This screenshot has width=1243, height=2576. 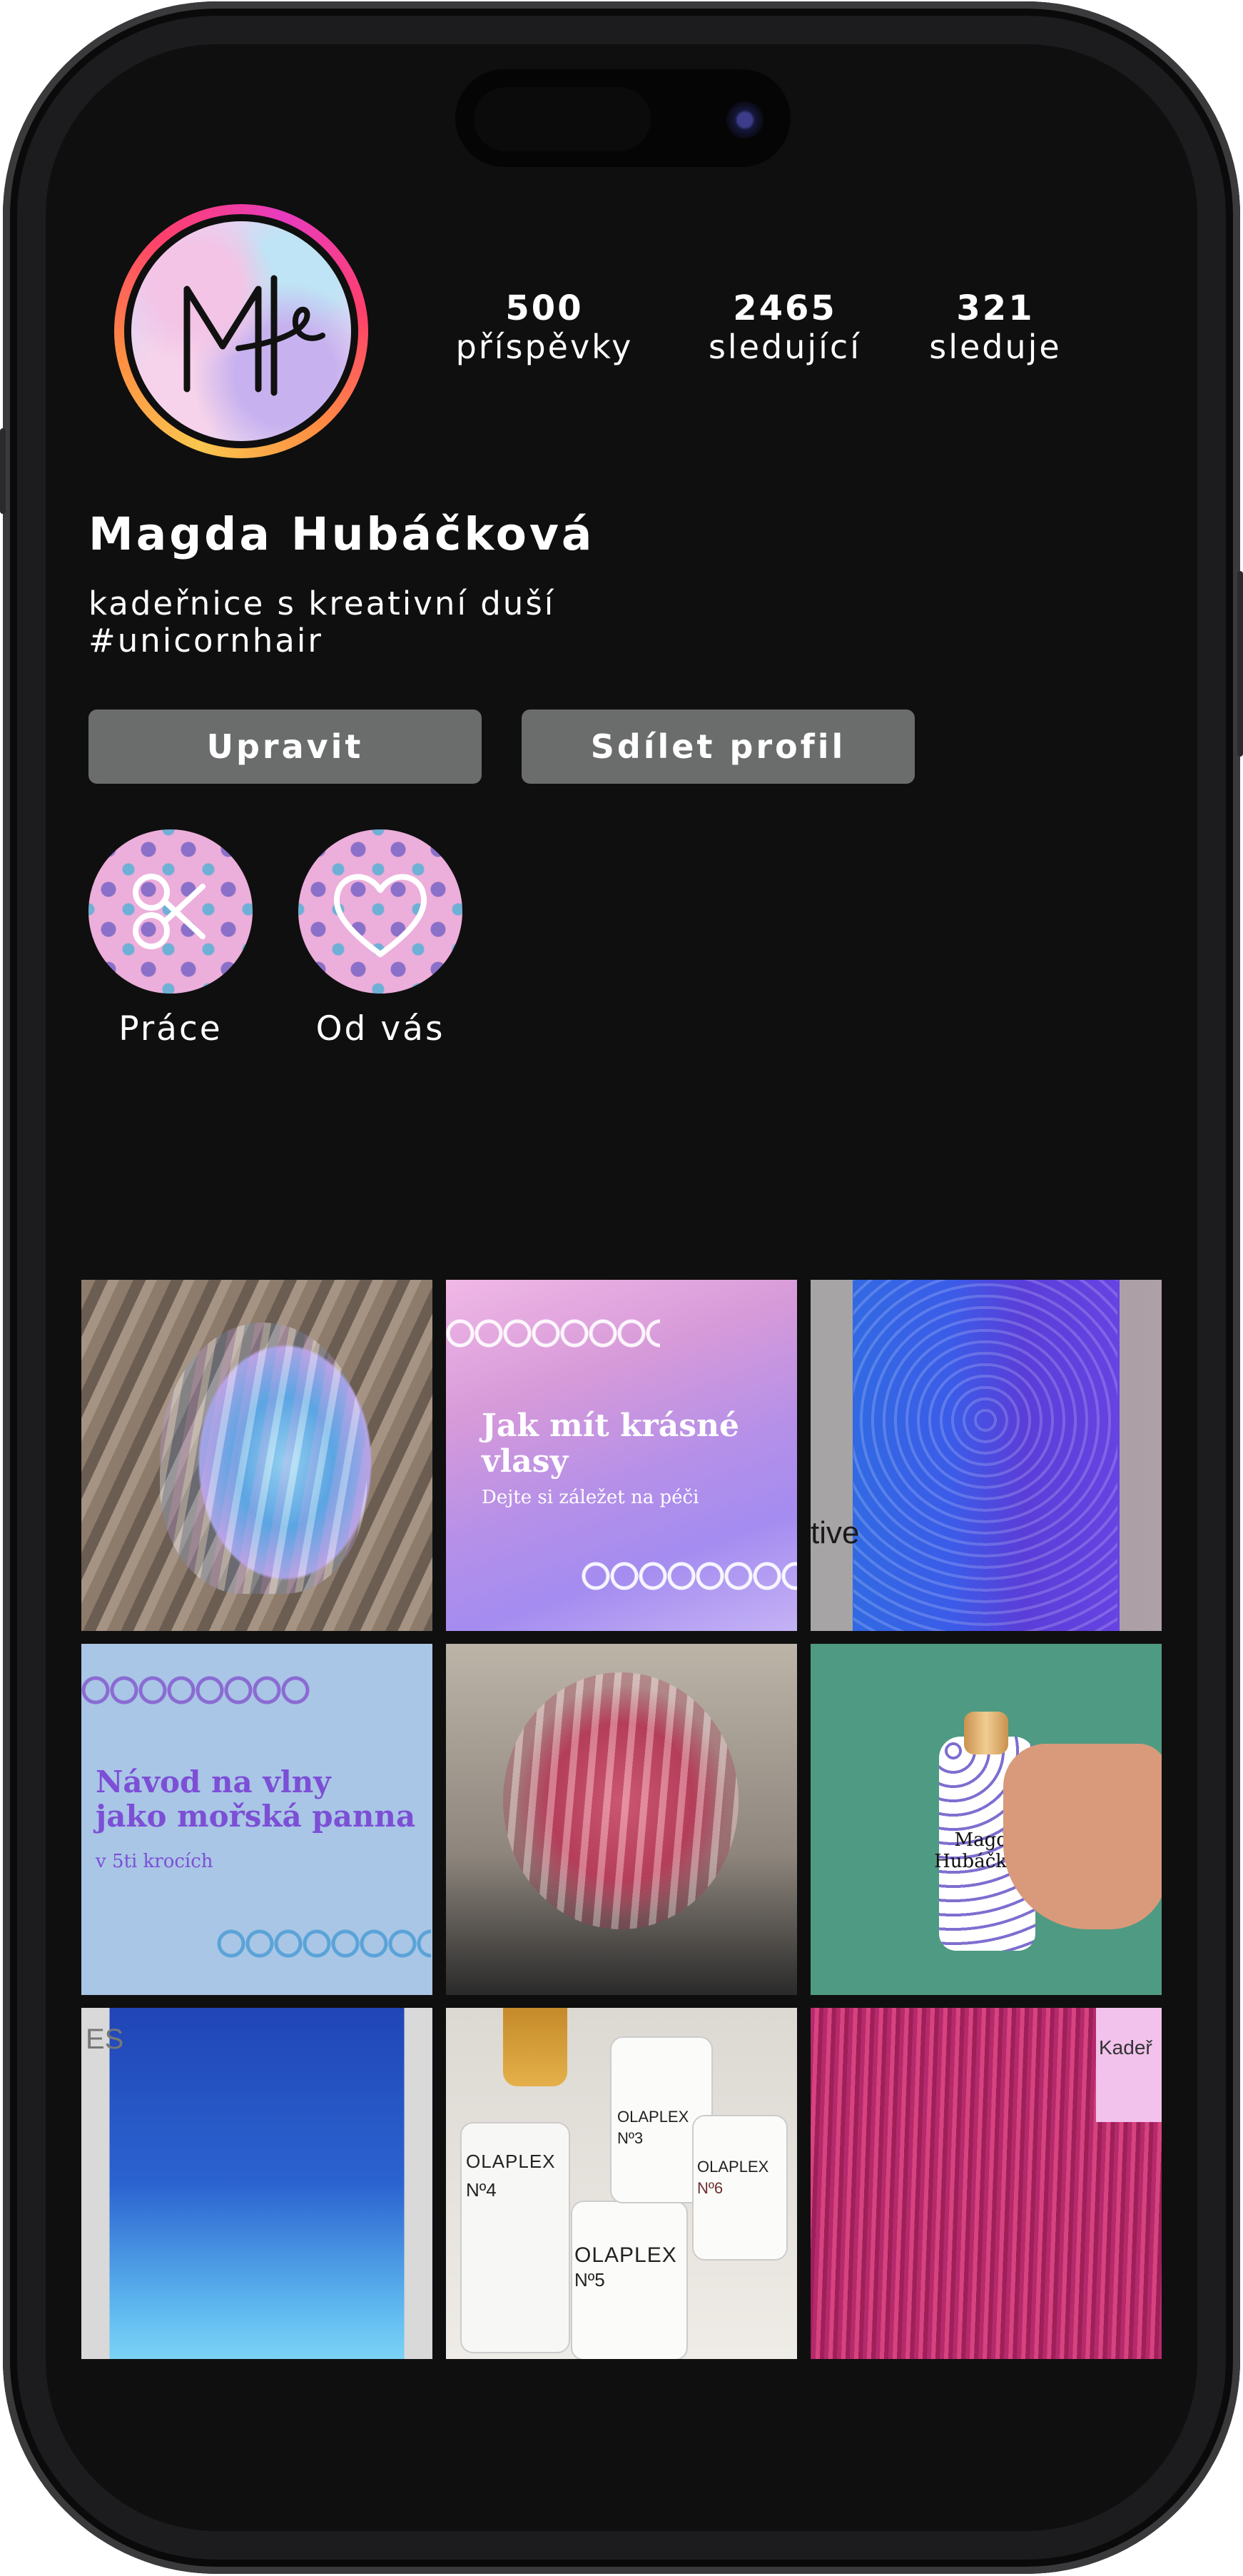 I want to click on post-title-line: jako mořská panna, so click(x=256, y=1816).